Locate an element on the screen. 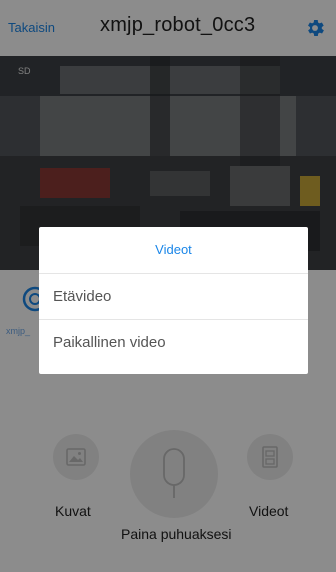  dialog-title: Videot is located at coordinates (173, 250).